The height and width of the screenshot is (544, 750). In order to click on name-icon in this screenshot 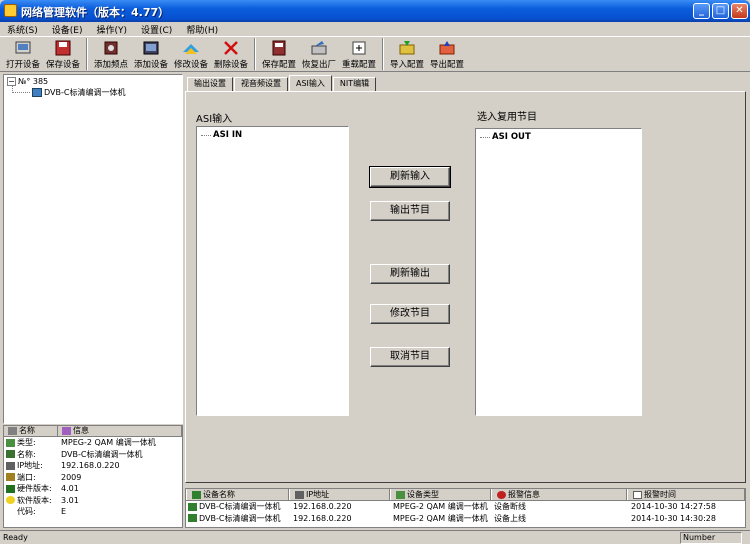, I will do `click(10, 454)`.